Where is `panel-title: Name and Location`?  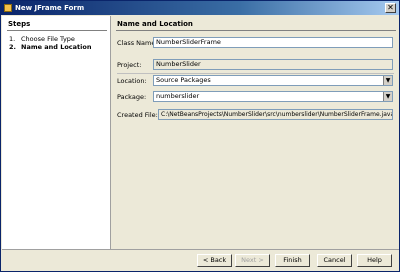
panel-title: Name and Location is located at coordinates (155, 24).